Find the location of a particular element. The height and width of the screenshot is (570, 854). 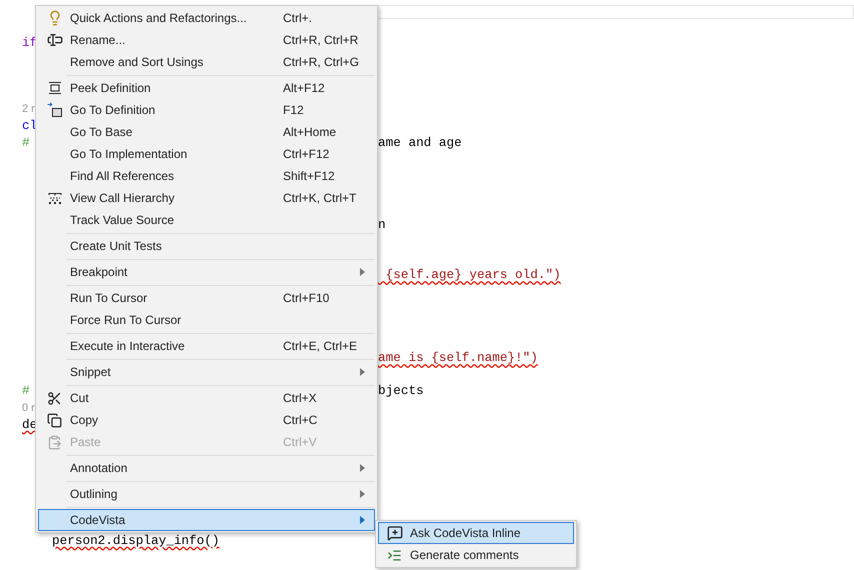

code-text: n is located at coordinates (382, 225).